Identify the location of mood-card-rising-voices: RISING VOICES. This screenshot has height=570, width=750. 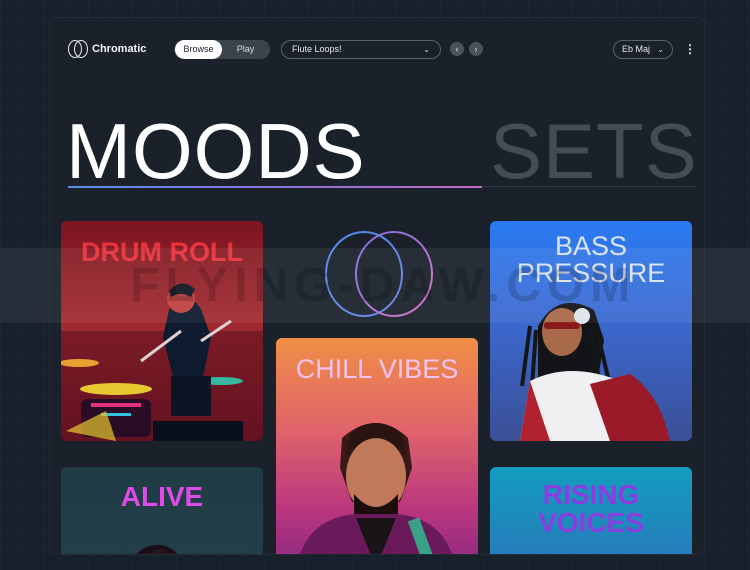
(591, 510).